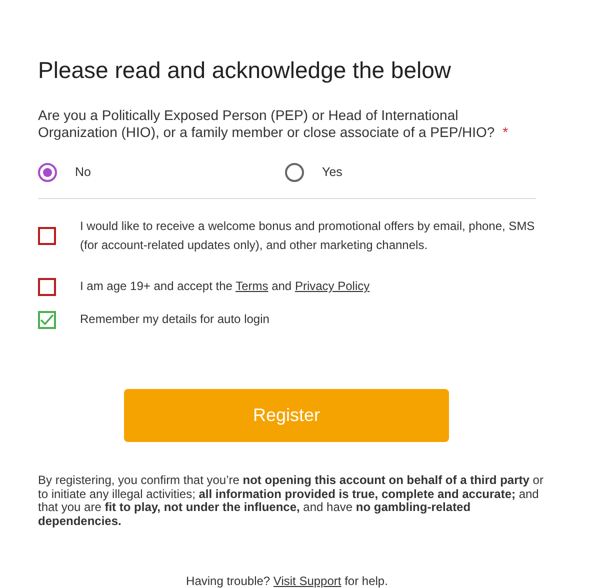 This screenshot has width=614, height=588. What do you see at coordinates (308, 236) in the screenshot?
I see `checkbox-label: I would like to receive a welcome bonus and promotional offers by email, phone, SMS (for account-related updates only), and other marketing channels.` at bounding box center [308, 236].